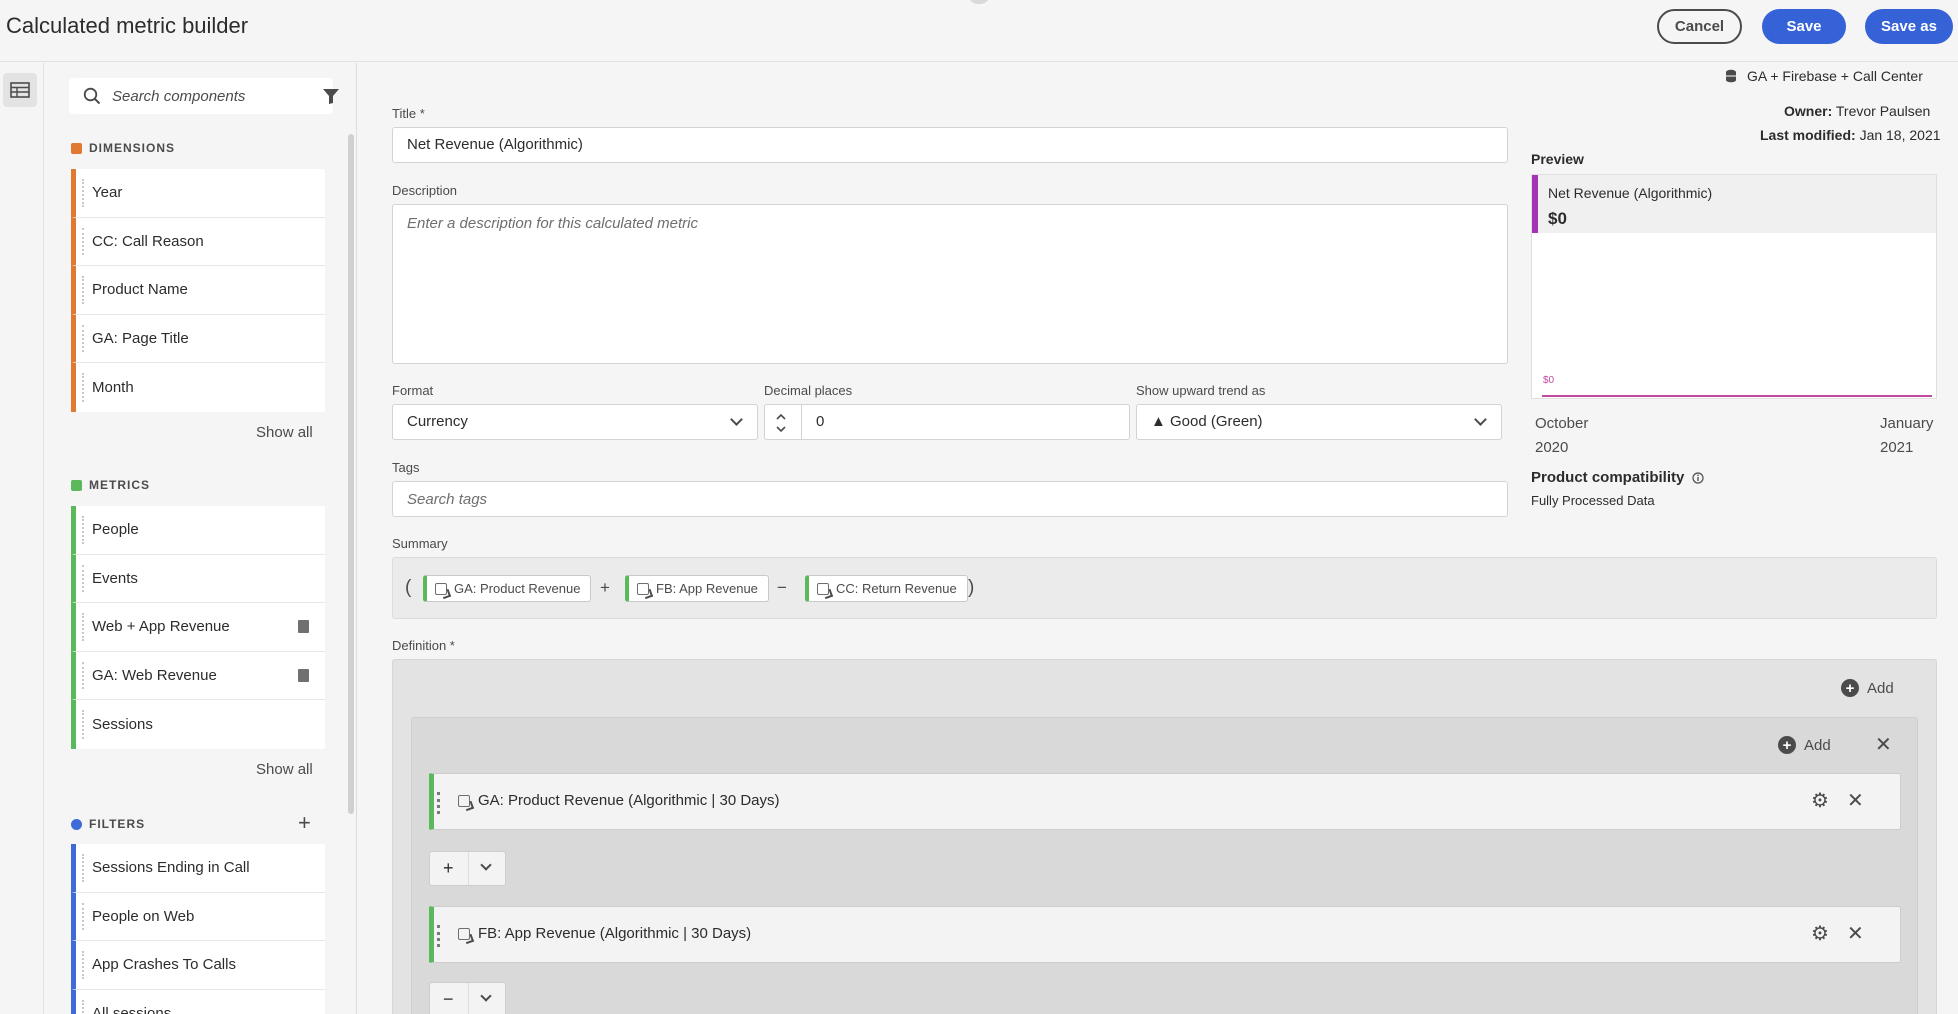  What do you see at coordinates (947, 422) in the screenshot?
I see `decimal-places-stepper: 0` at bounding box center [947, 422].